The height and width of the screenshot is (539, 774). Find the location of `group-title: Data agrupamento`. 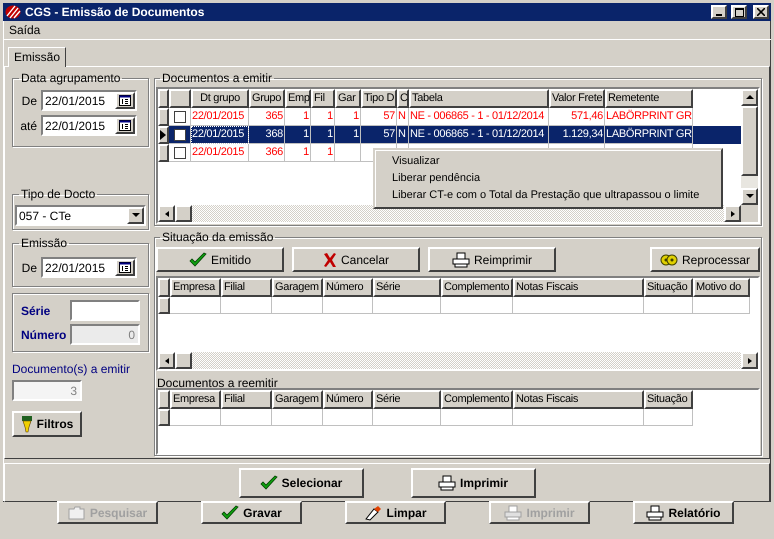

group-title: Data agrupamento is located at coordinates (71, 78).